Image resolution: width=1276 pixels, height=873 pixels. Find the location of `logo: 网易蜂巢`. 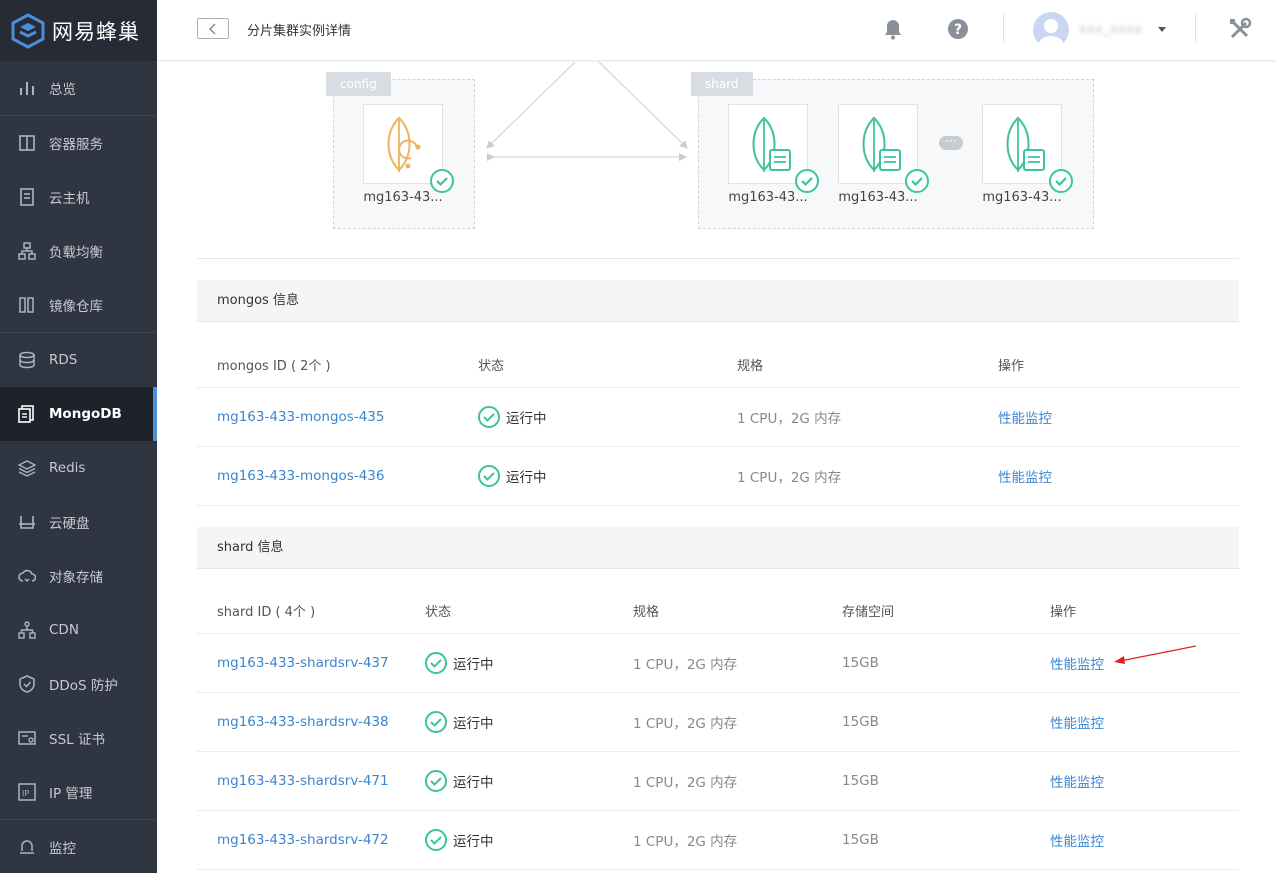

logo: 网易蜂巢 is located at coordinates (78, 30).